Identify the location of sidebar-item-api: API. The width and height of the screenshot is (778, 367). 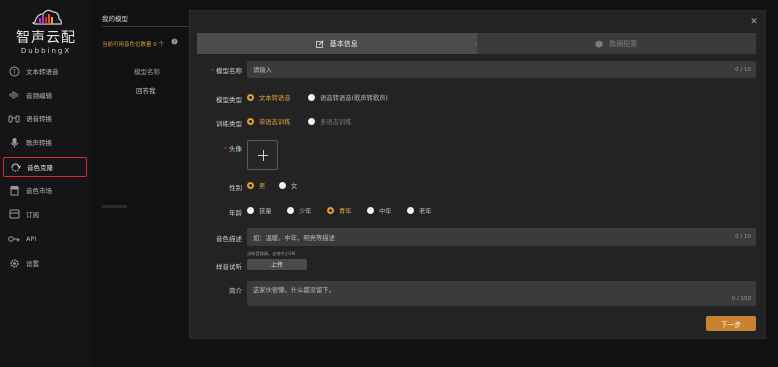
(45, 239).